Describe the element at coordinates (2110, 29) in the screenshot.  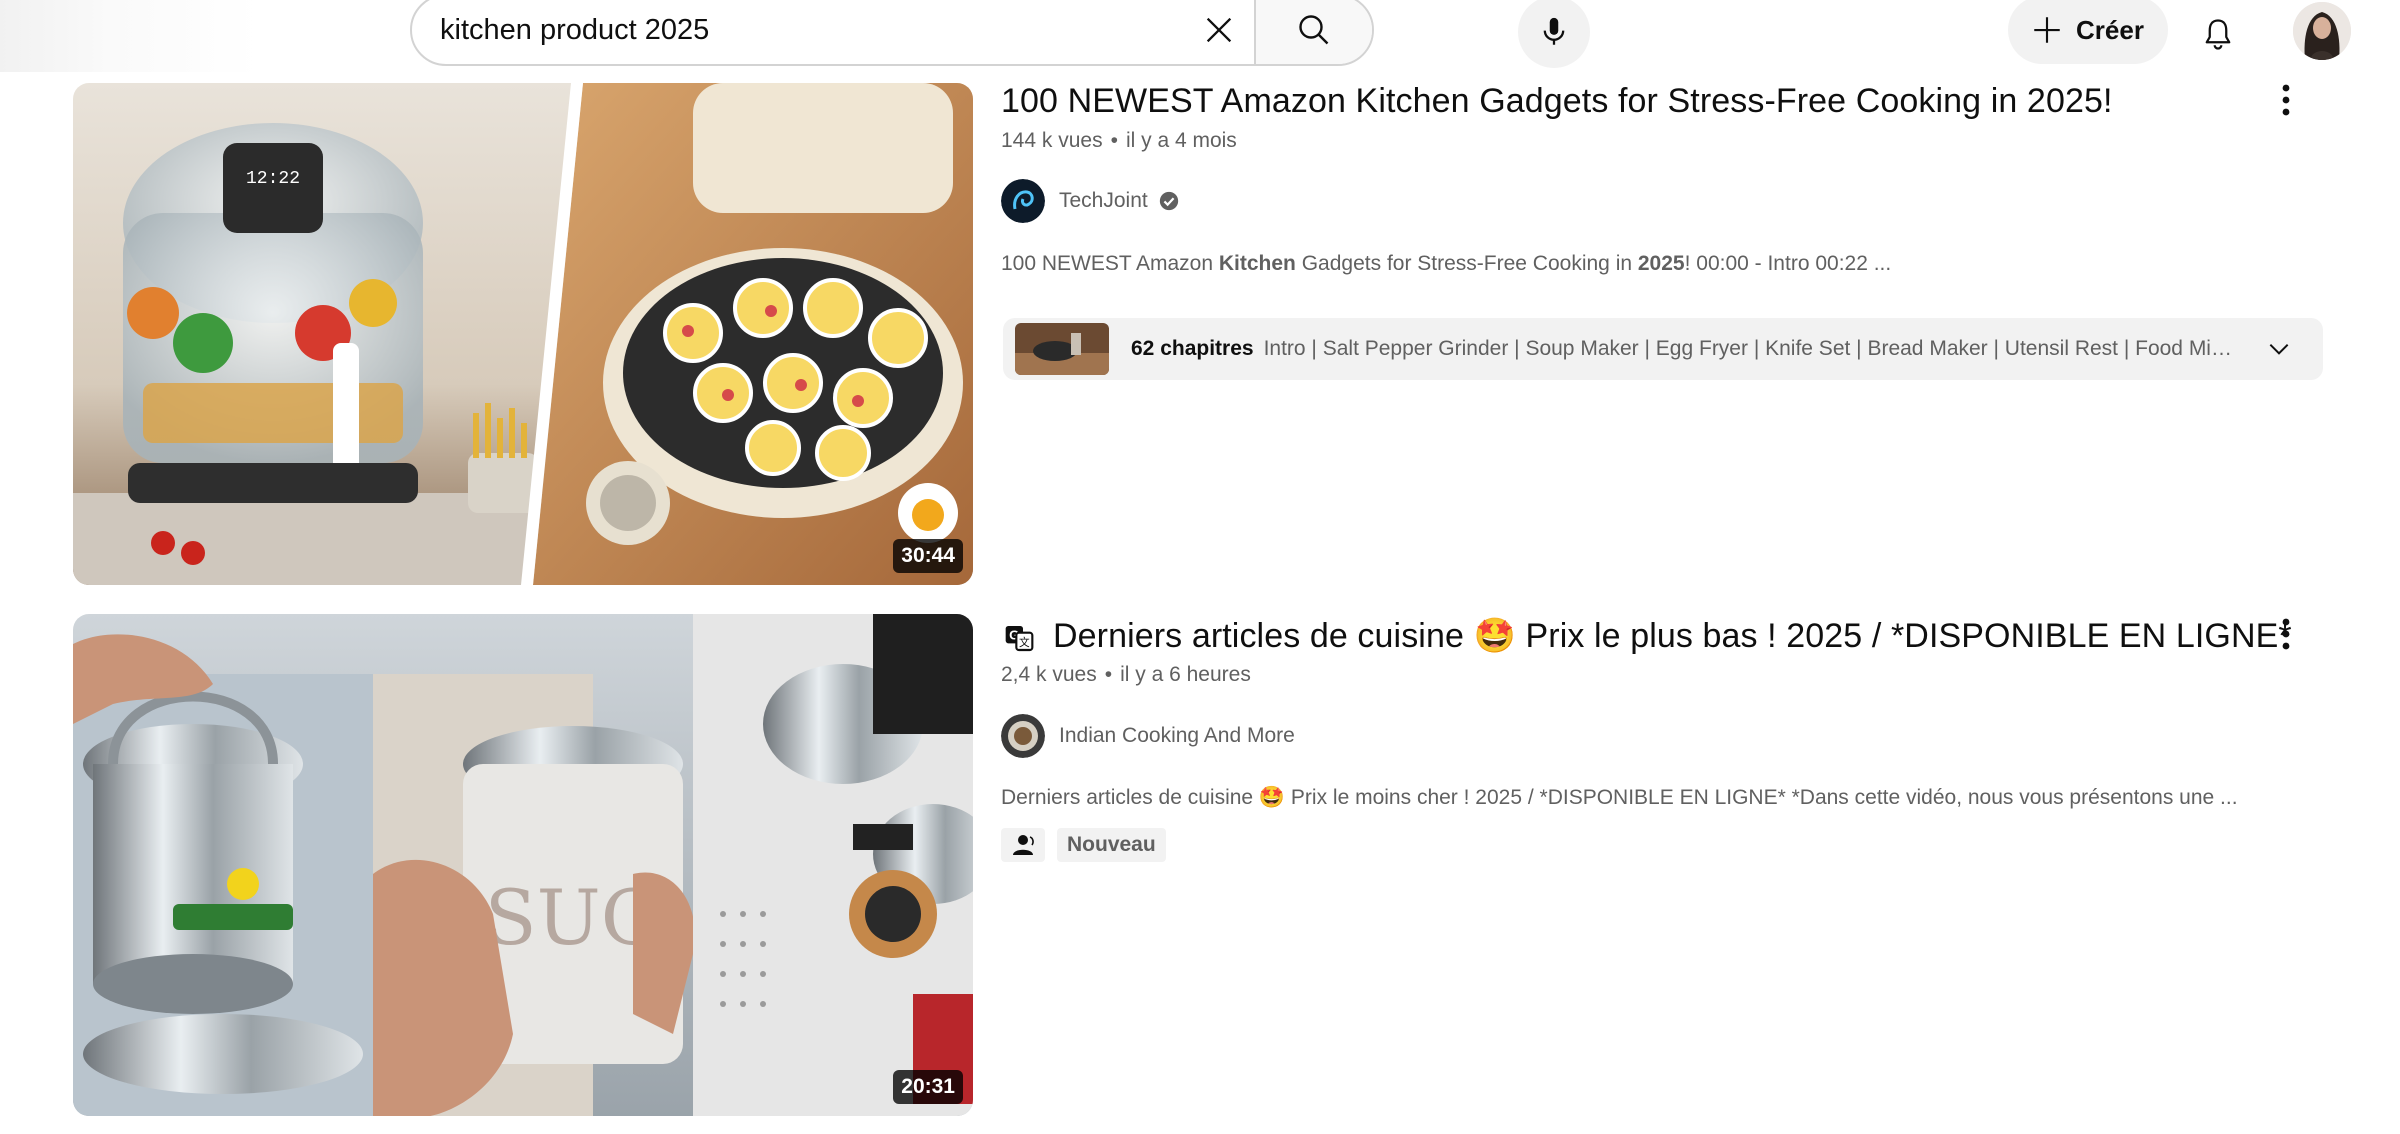
I see `create-label: Créer` at that location.